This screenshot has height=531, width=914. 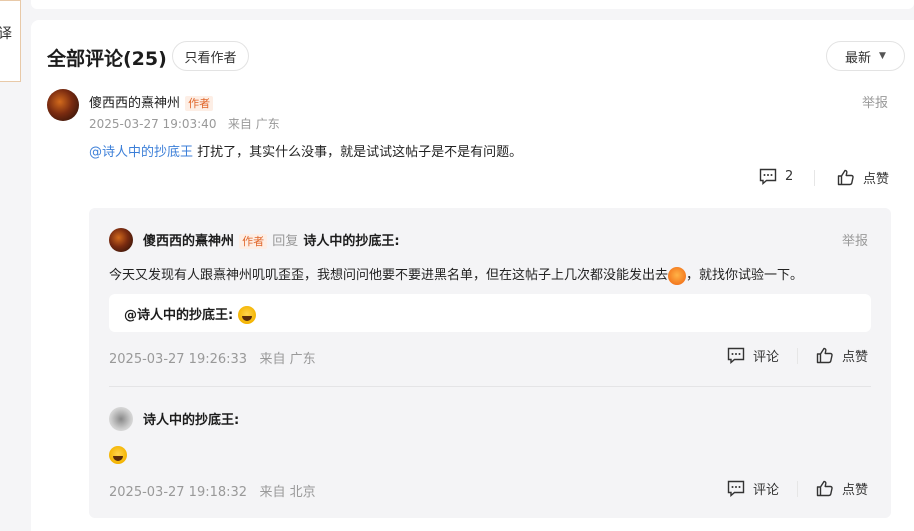 I want to click on sort-dropdown: 最新 ▼, so click(x=865, y=56).